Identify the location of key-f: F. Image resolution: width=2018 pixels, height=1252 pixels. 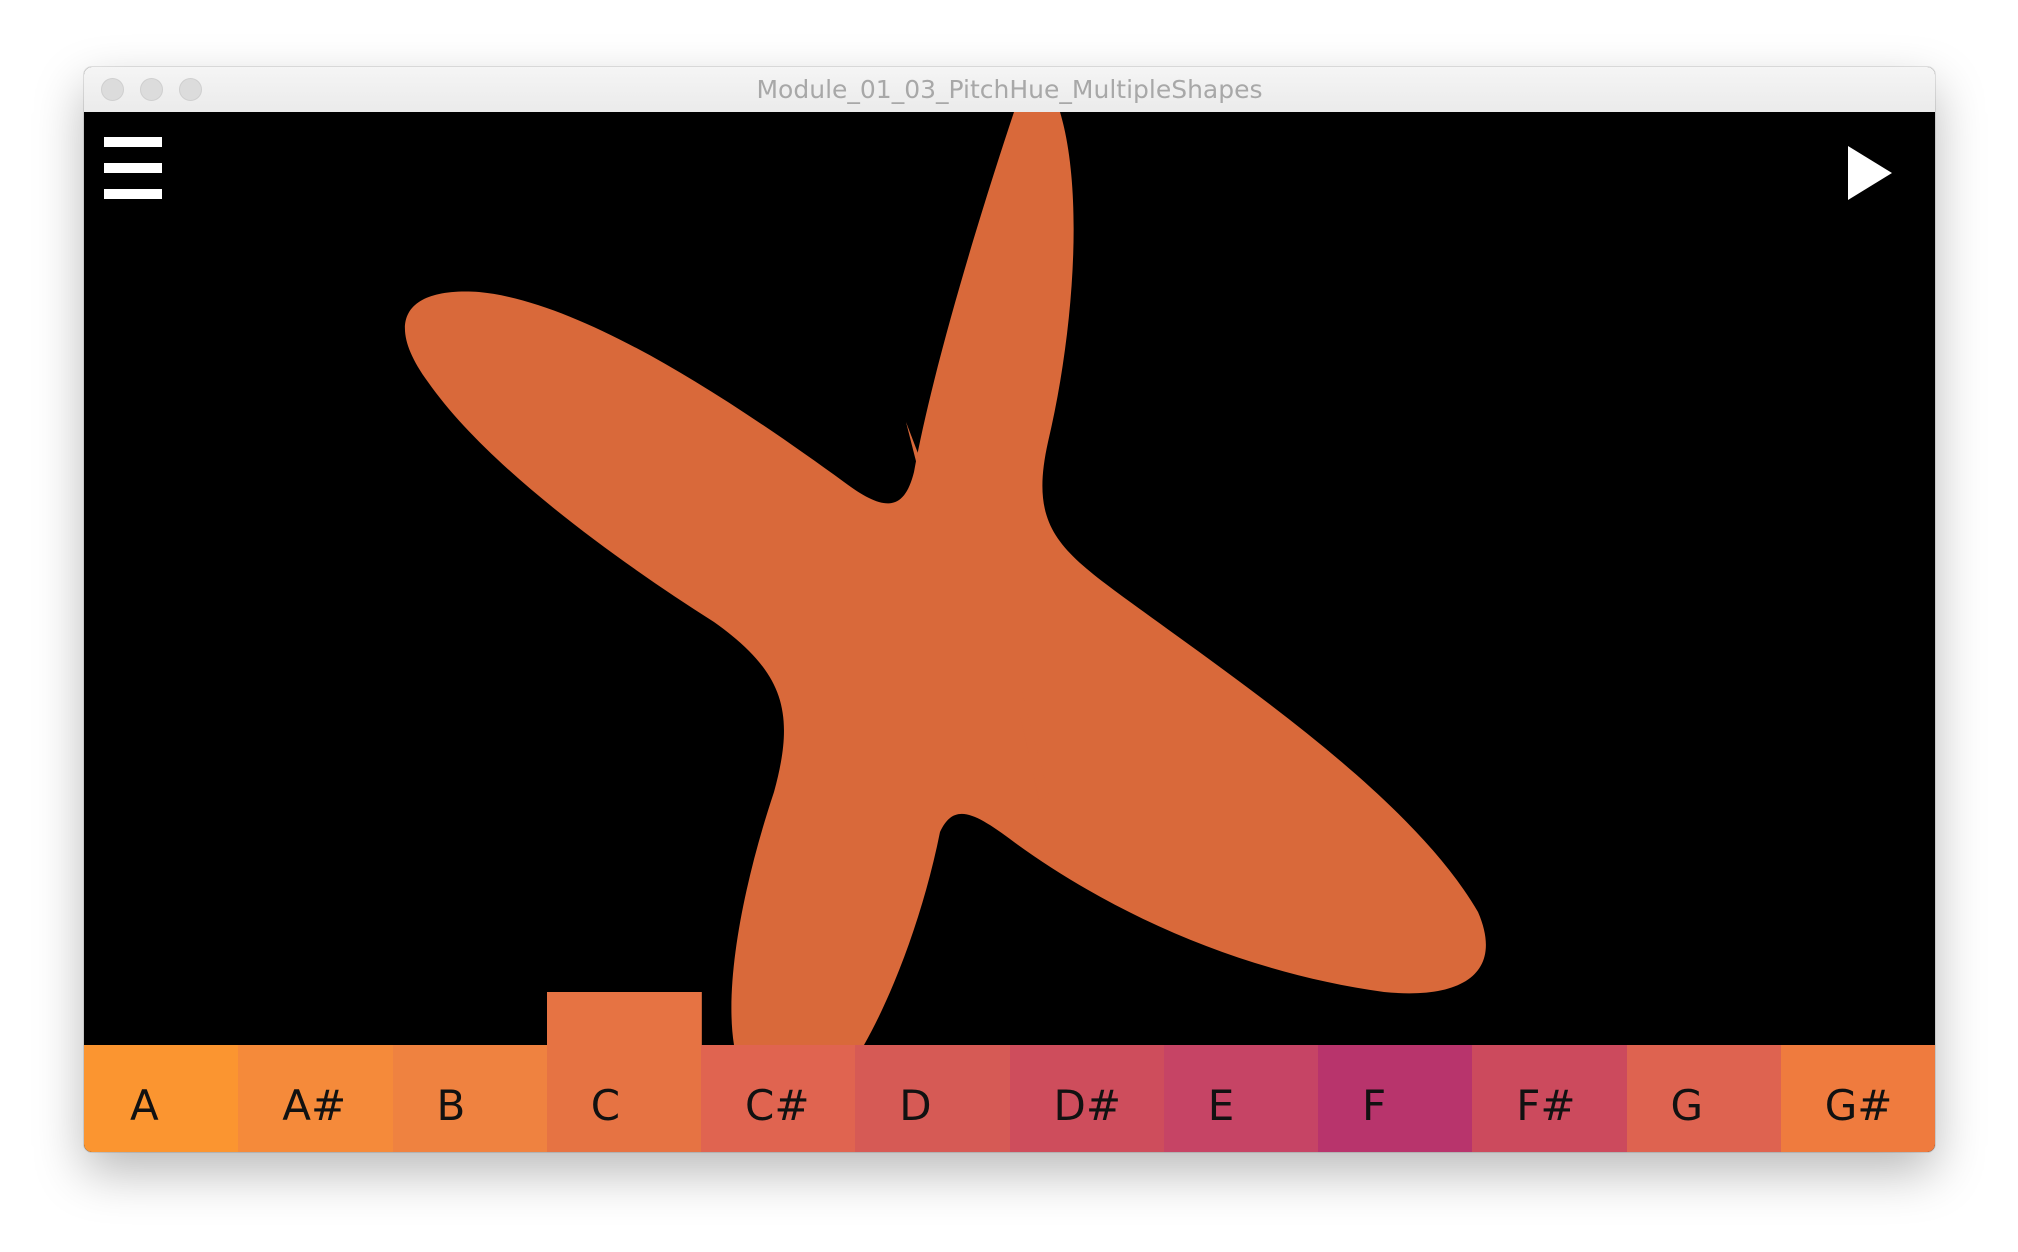
(1396, 1098).